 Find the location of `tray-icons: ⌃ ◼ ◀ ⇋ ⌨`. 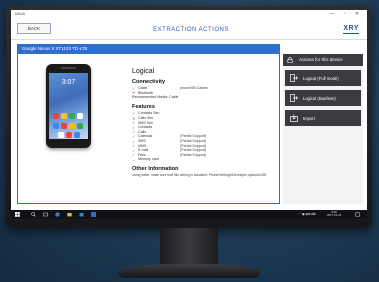

tray-icons: ⌃ ◼ ◀ ⇋ ⌨ is located at coordinates (307, 214).